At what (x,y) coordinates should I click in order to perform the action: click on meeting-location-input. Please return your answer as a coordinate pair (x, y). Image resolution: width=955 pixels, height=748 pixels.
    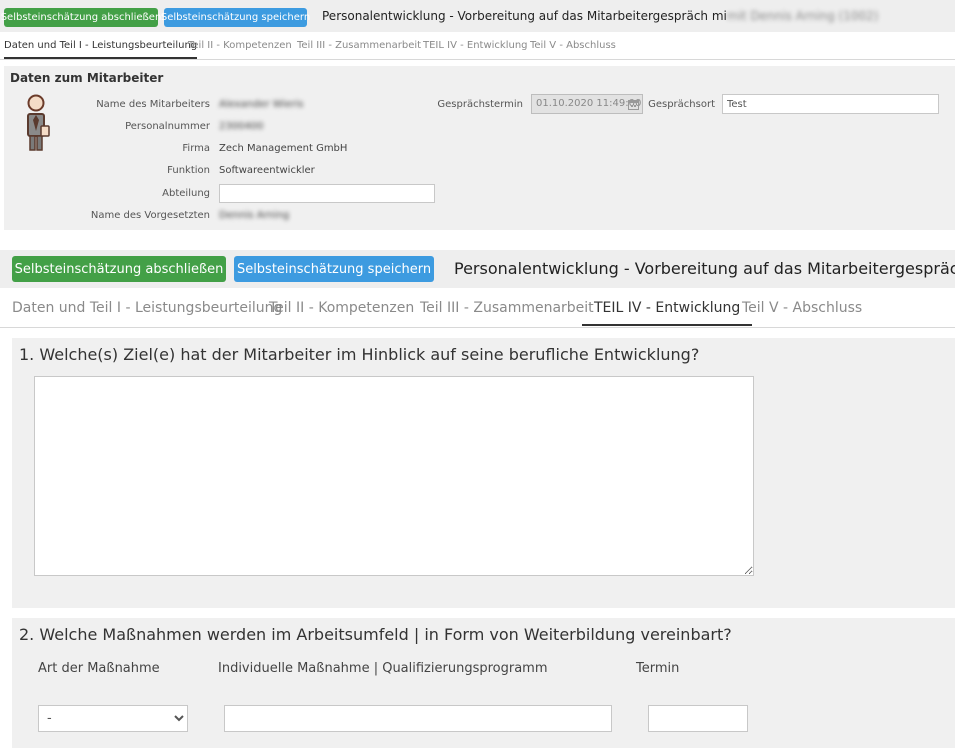
    Looking at the image, I should click on (830, 104).